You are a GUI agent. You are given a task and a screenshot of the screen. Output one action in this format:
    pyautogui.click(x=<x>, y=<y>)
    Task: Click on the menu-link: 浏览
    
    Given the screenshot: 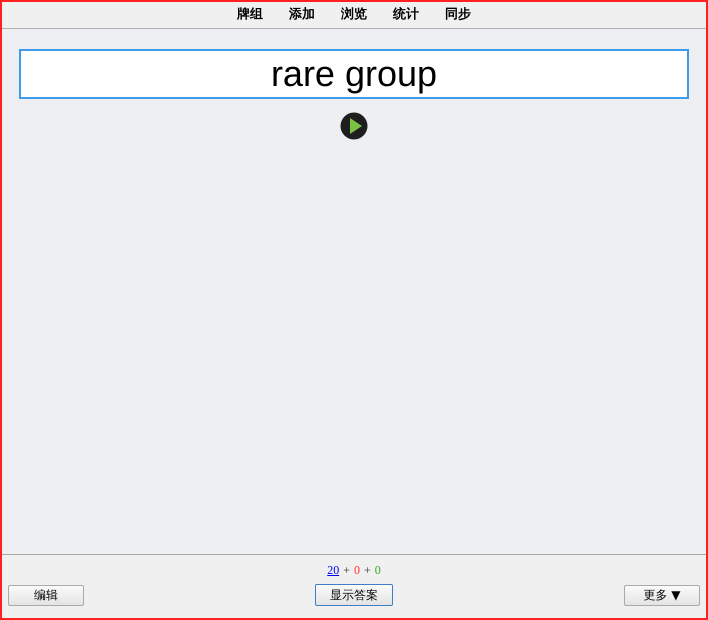 What is the action you would take?
    pyautogui.click(x=354, y=15)
    